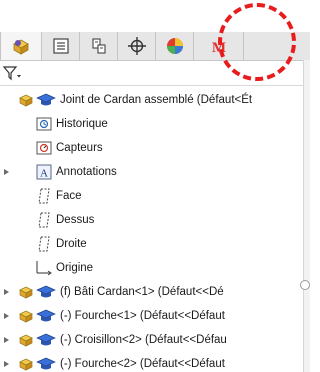  I want to click on highlight-callout-circle, so click(257, 42).